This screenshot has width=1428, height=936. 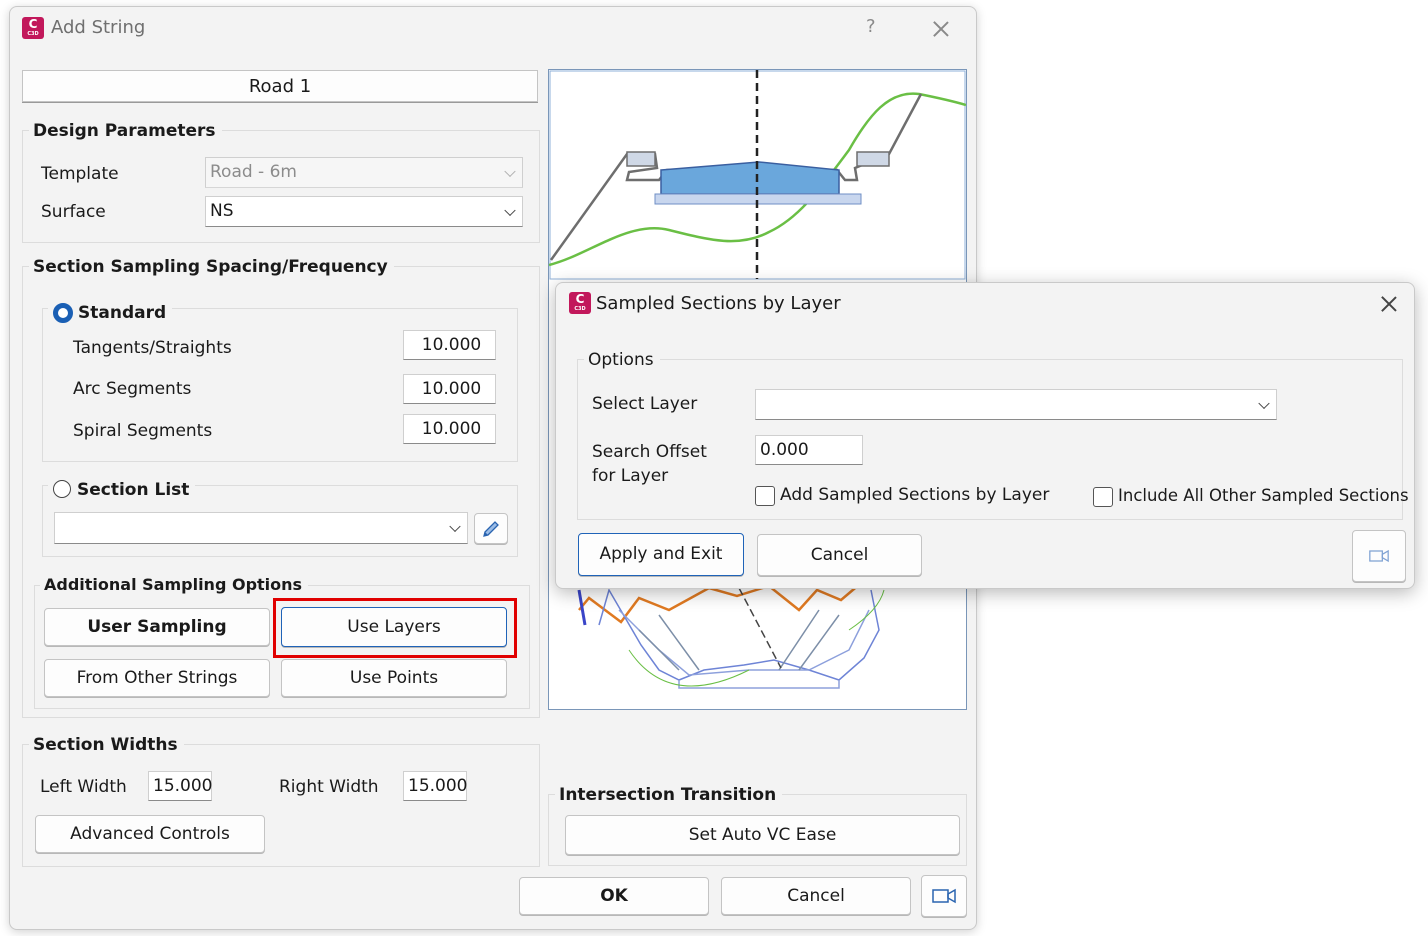 I want to click on apply-and-exit-button: Apply and Exit, so click(x=661, y=554).